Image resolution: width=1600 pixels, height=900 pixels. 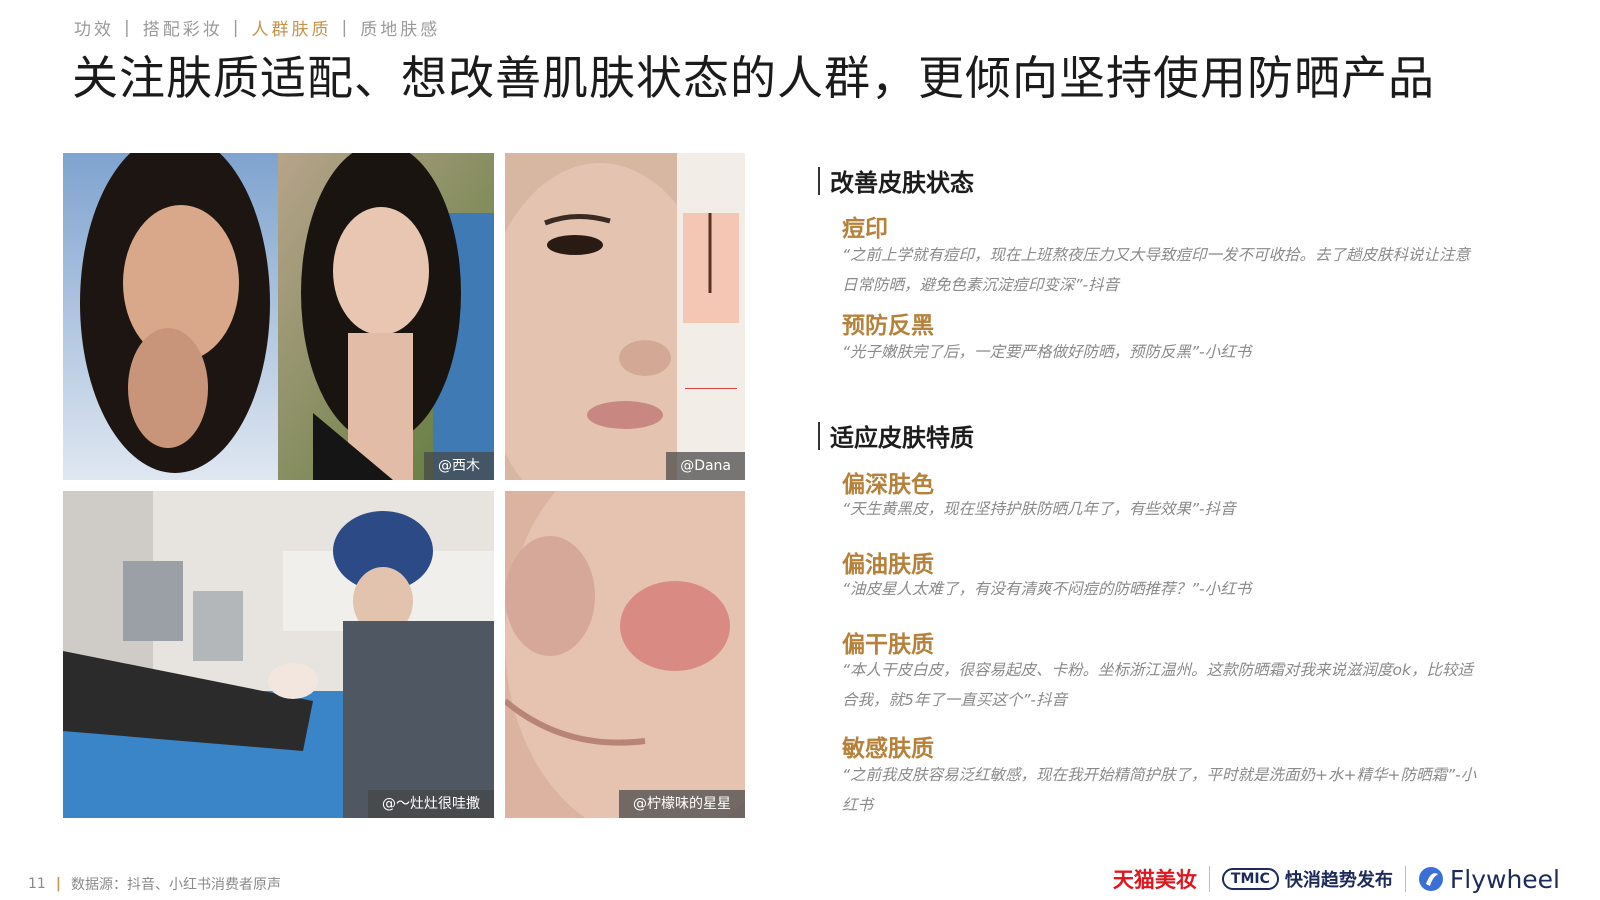 I want to click on page-title: 关注肤质适配、想改善肌肤状态的人群，更倾向坚持使用防晒产品, so click(x=753, y=78).